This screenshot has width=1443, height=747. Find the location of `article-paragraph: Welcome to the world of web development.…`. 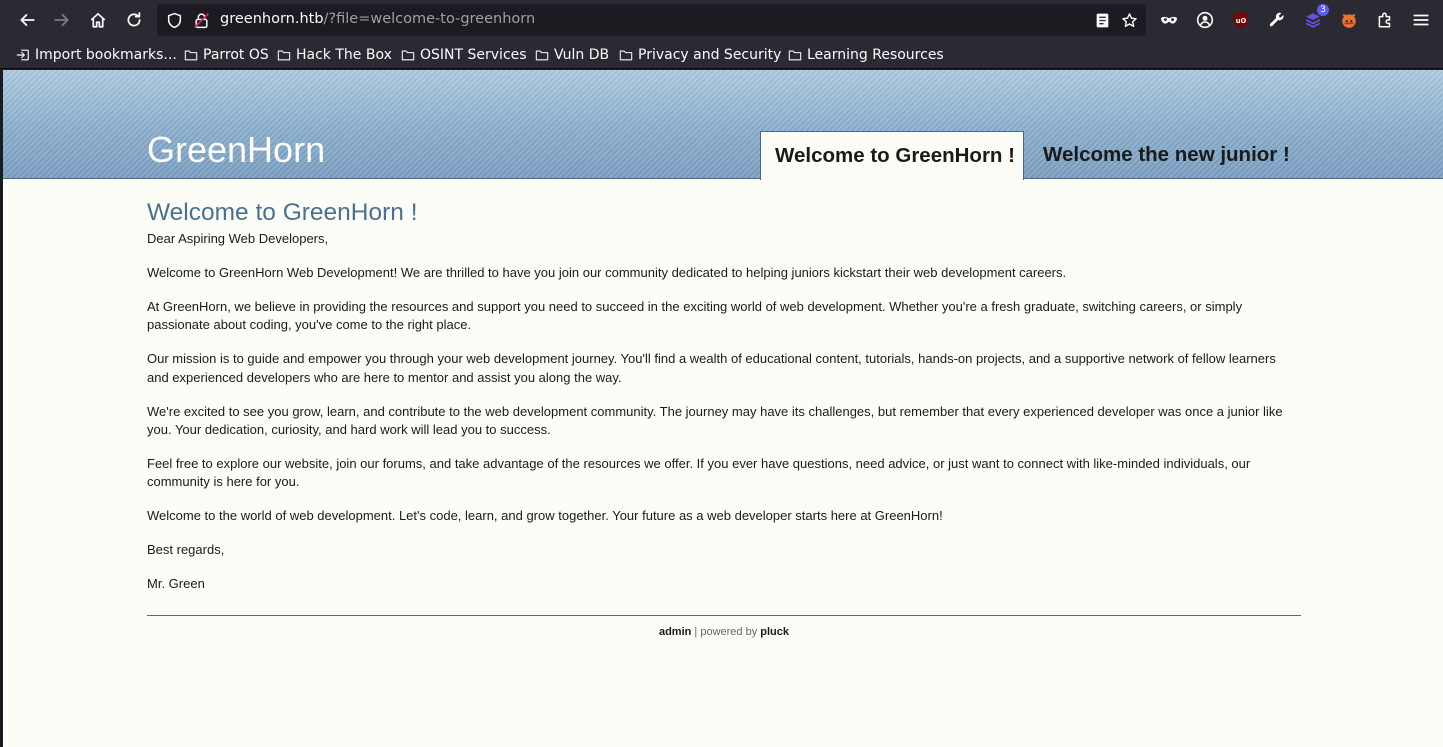

article-paragraph: Welcome to the world of web development.… is located at coordinates (545, 516).